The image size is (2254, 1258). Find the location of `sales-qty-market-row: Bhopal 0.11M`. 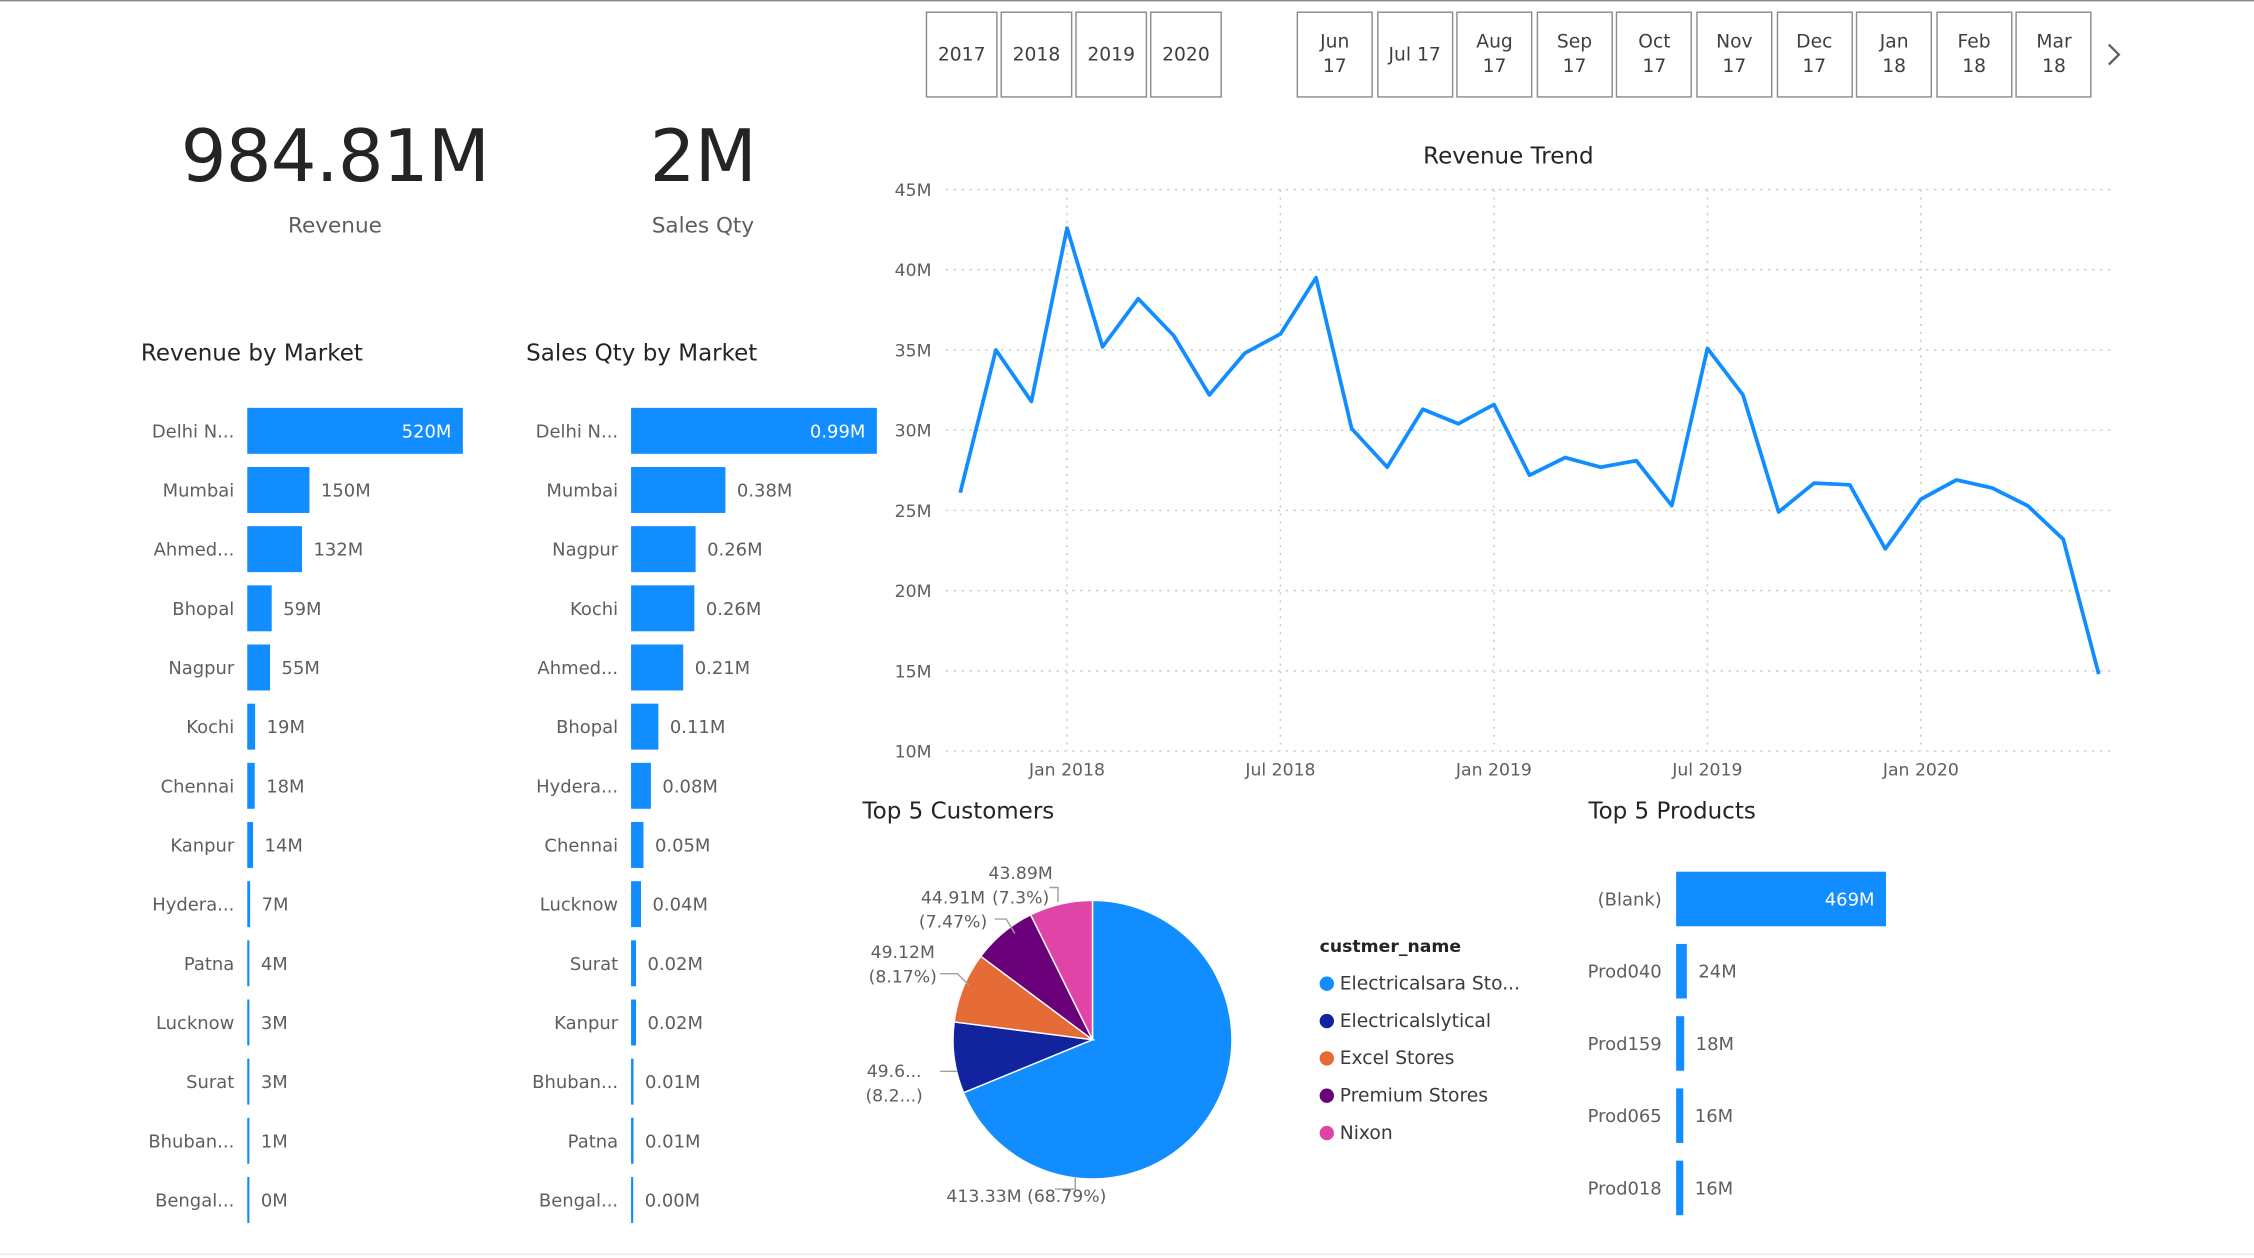

sales-qty-market-row: Bhopal 0.11M is located at coordinates (640, 726).